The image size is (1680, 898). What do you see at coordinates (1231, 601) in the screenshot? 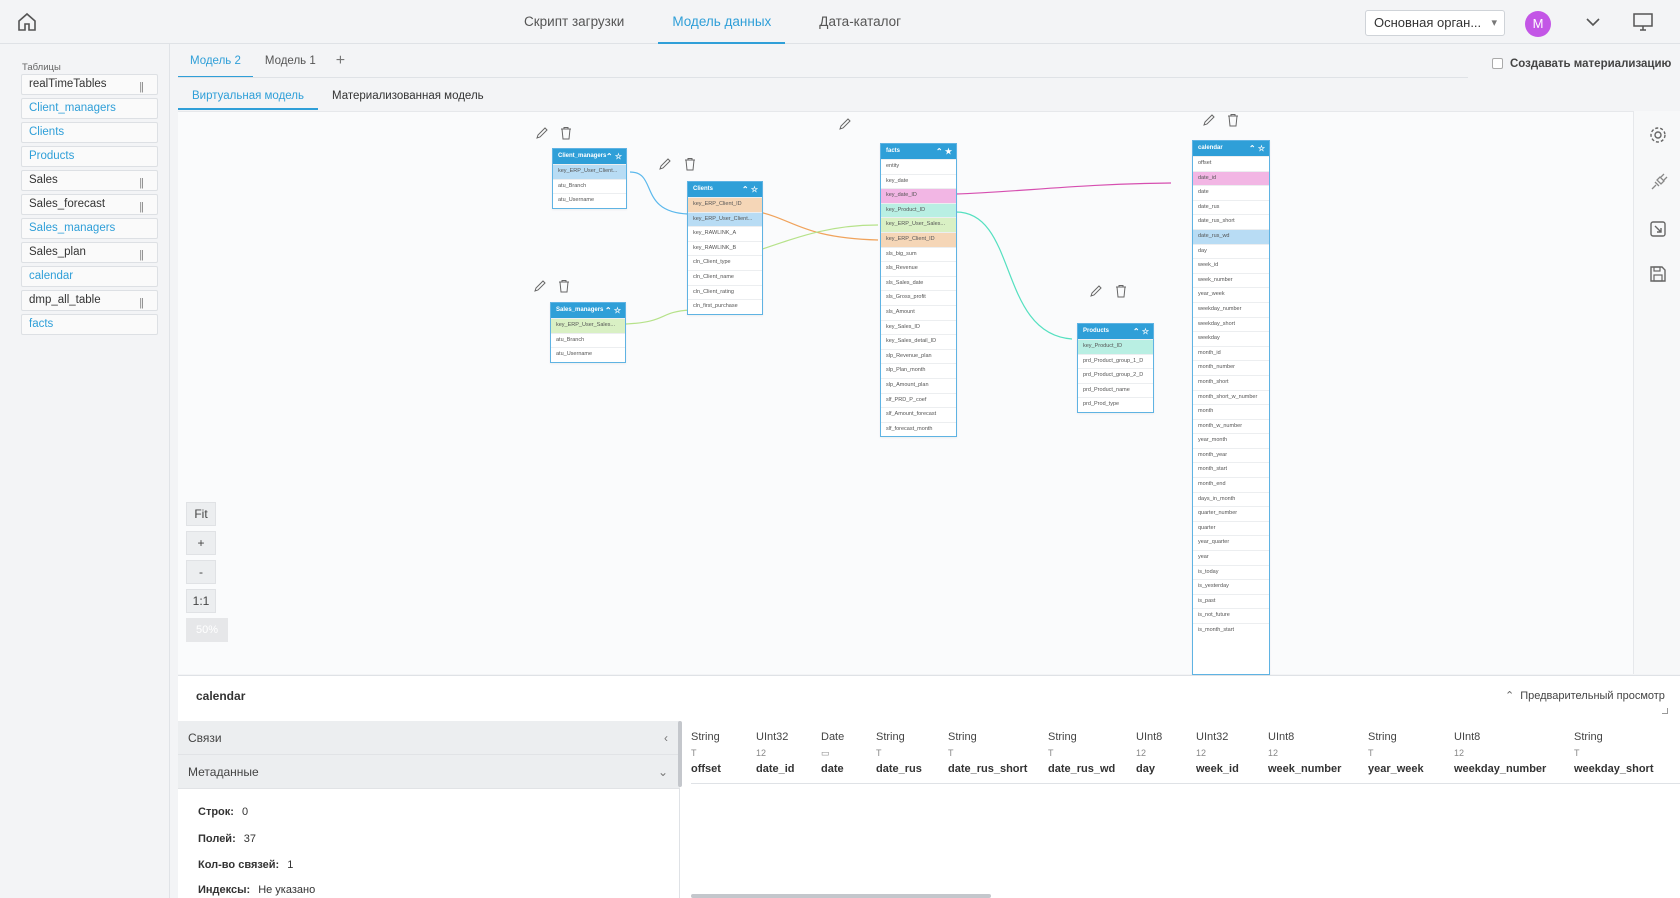
I see `er-row: is_past` at bounding box center [1231, 601].